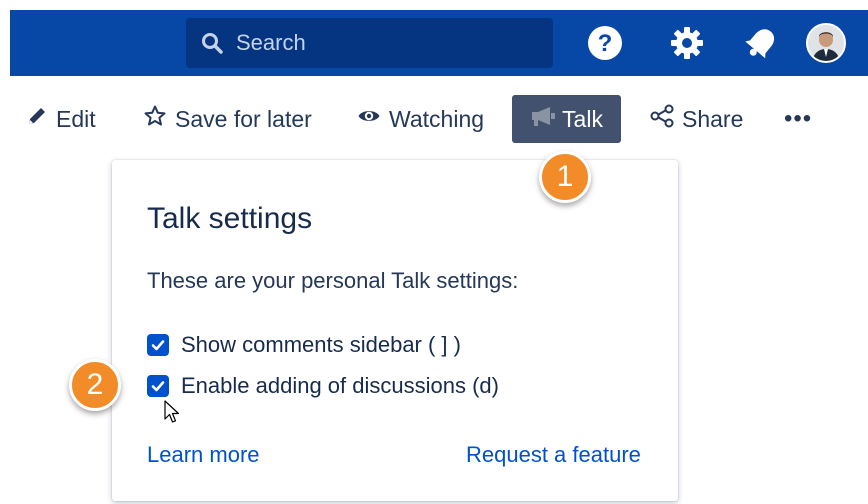  I want to click on edit-button: Edit, so click(61, 119).